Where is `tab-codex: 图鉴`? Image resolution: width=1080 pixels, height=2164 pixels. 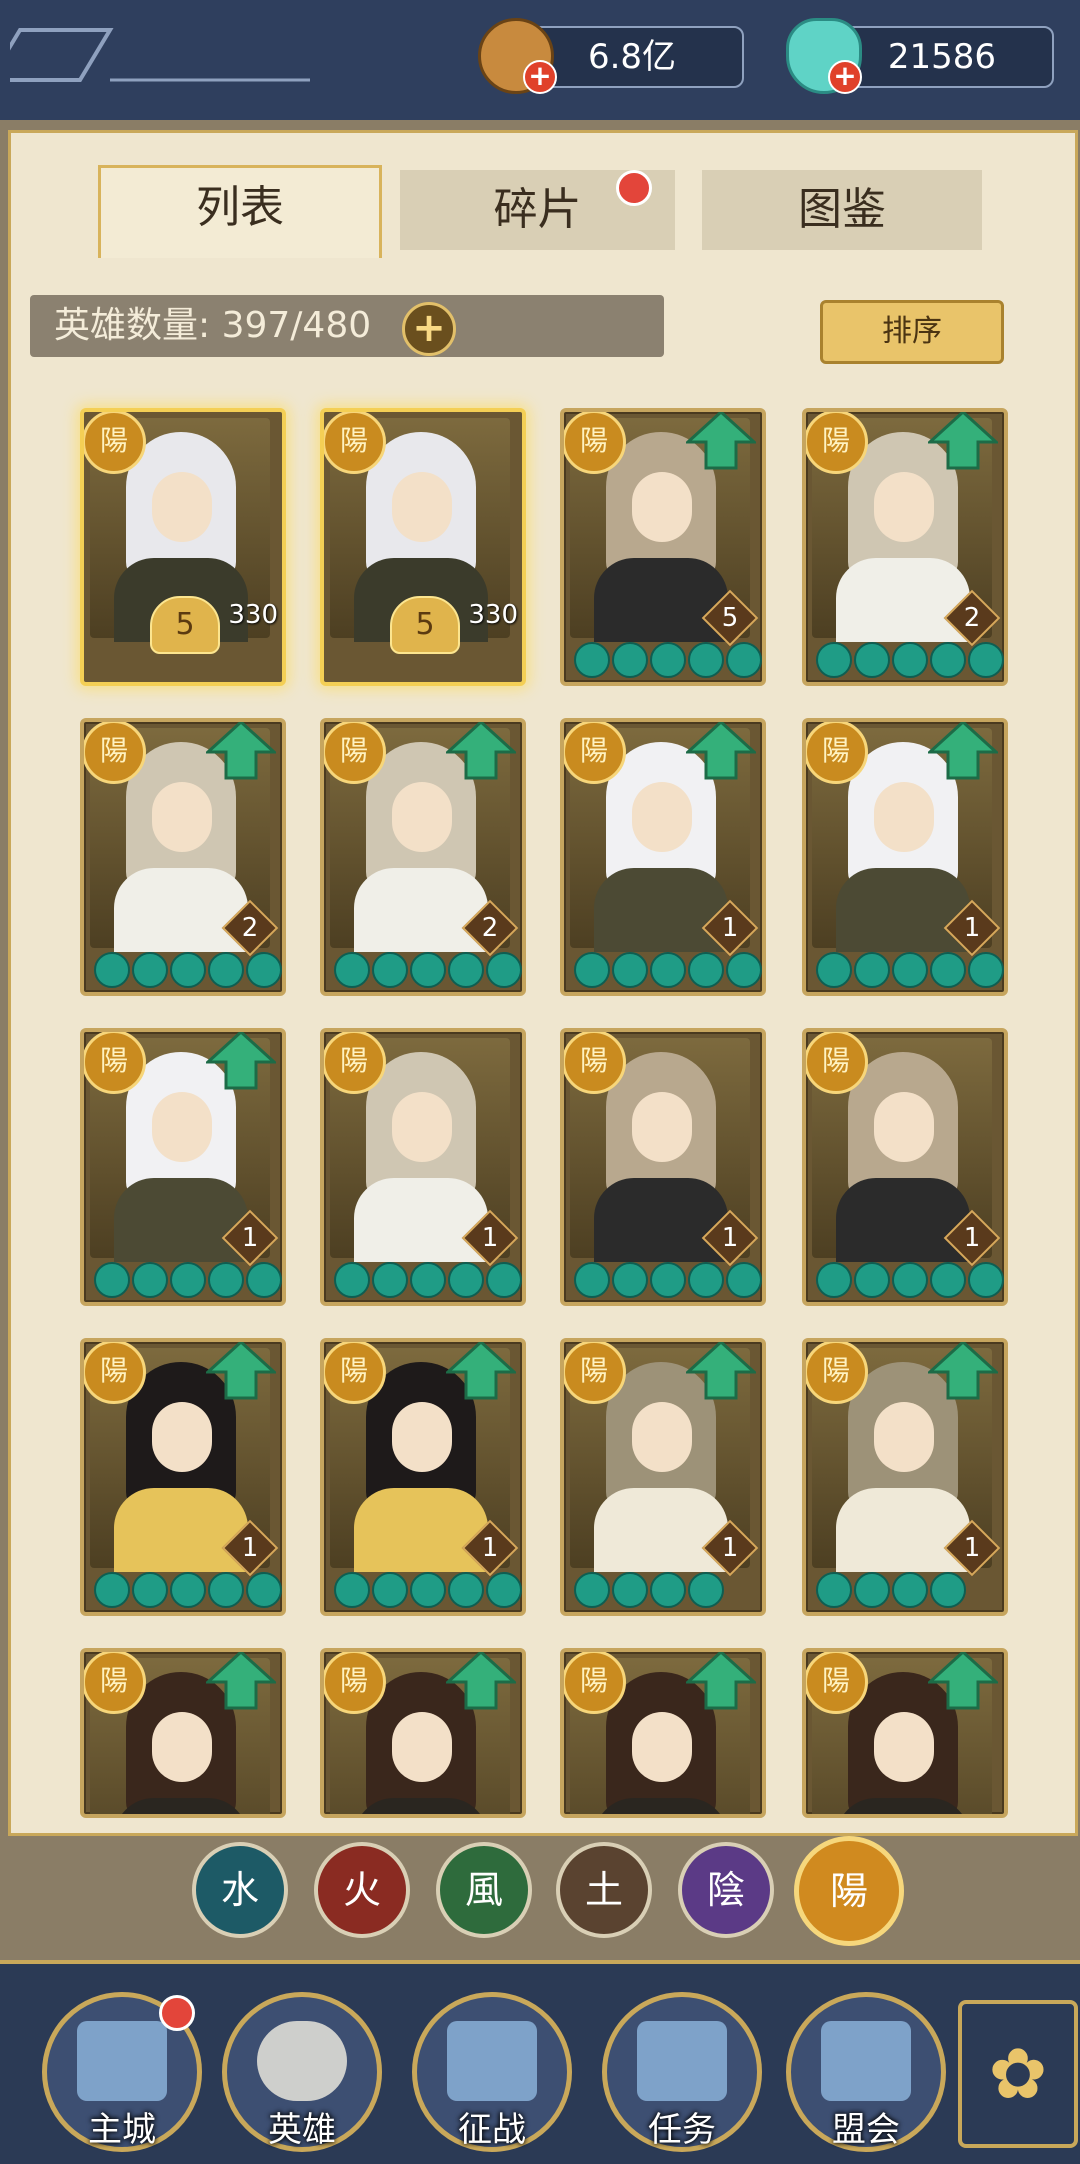 tab-codex: 图鉴 is located at coordinates (842, 210).